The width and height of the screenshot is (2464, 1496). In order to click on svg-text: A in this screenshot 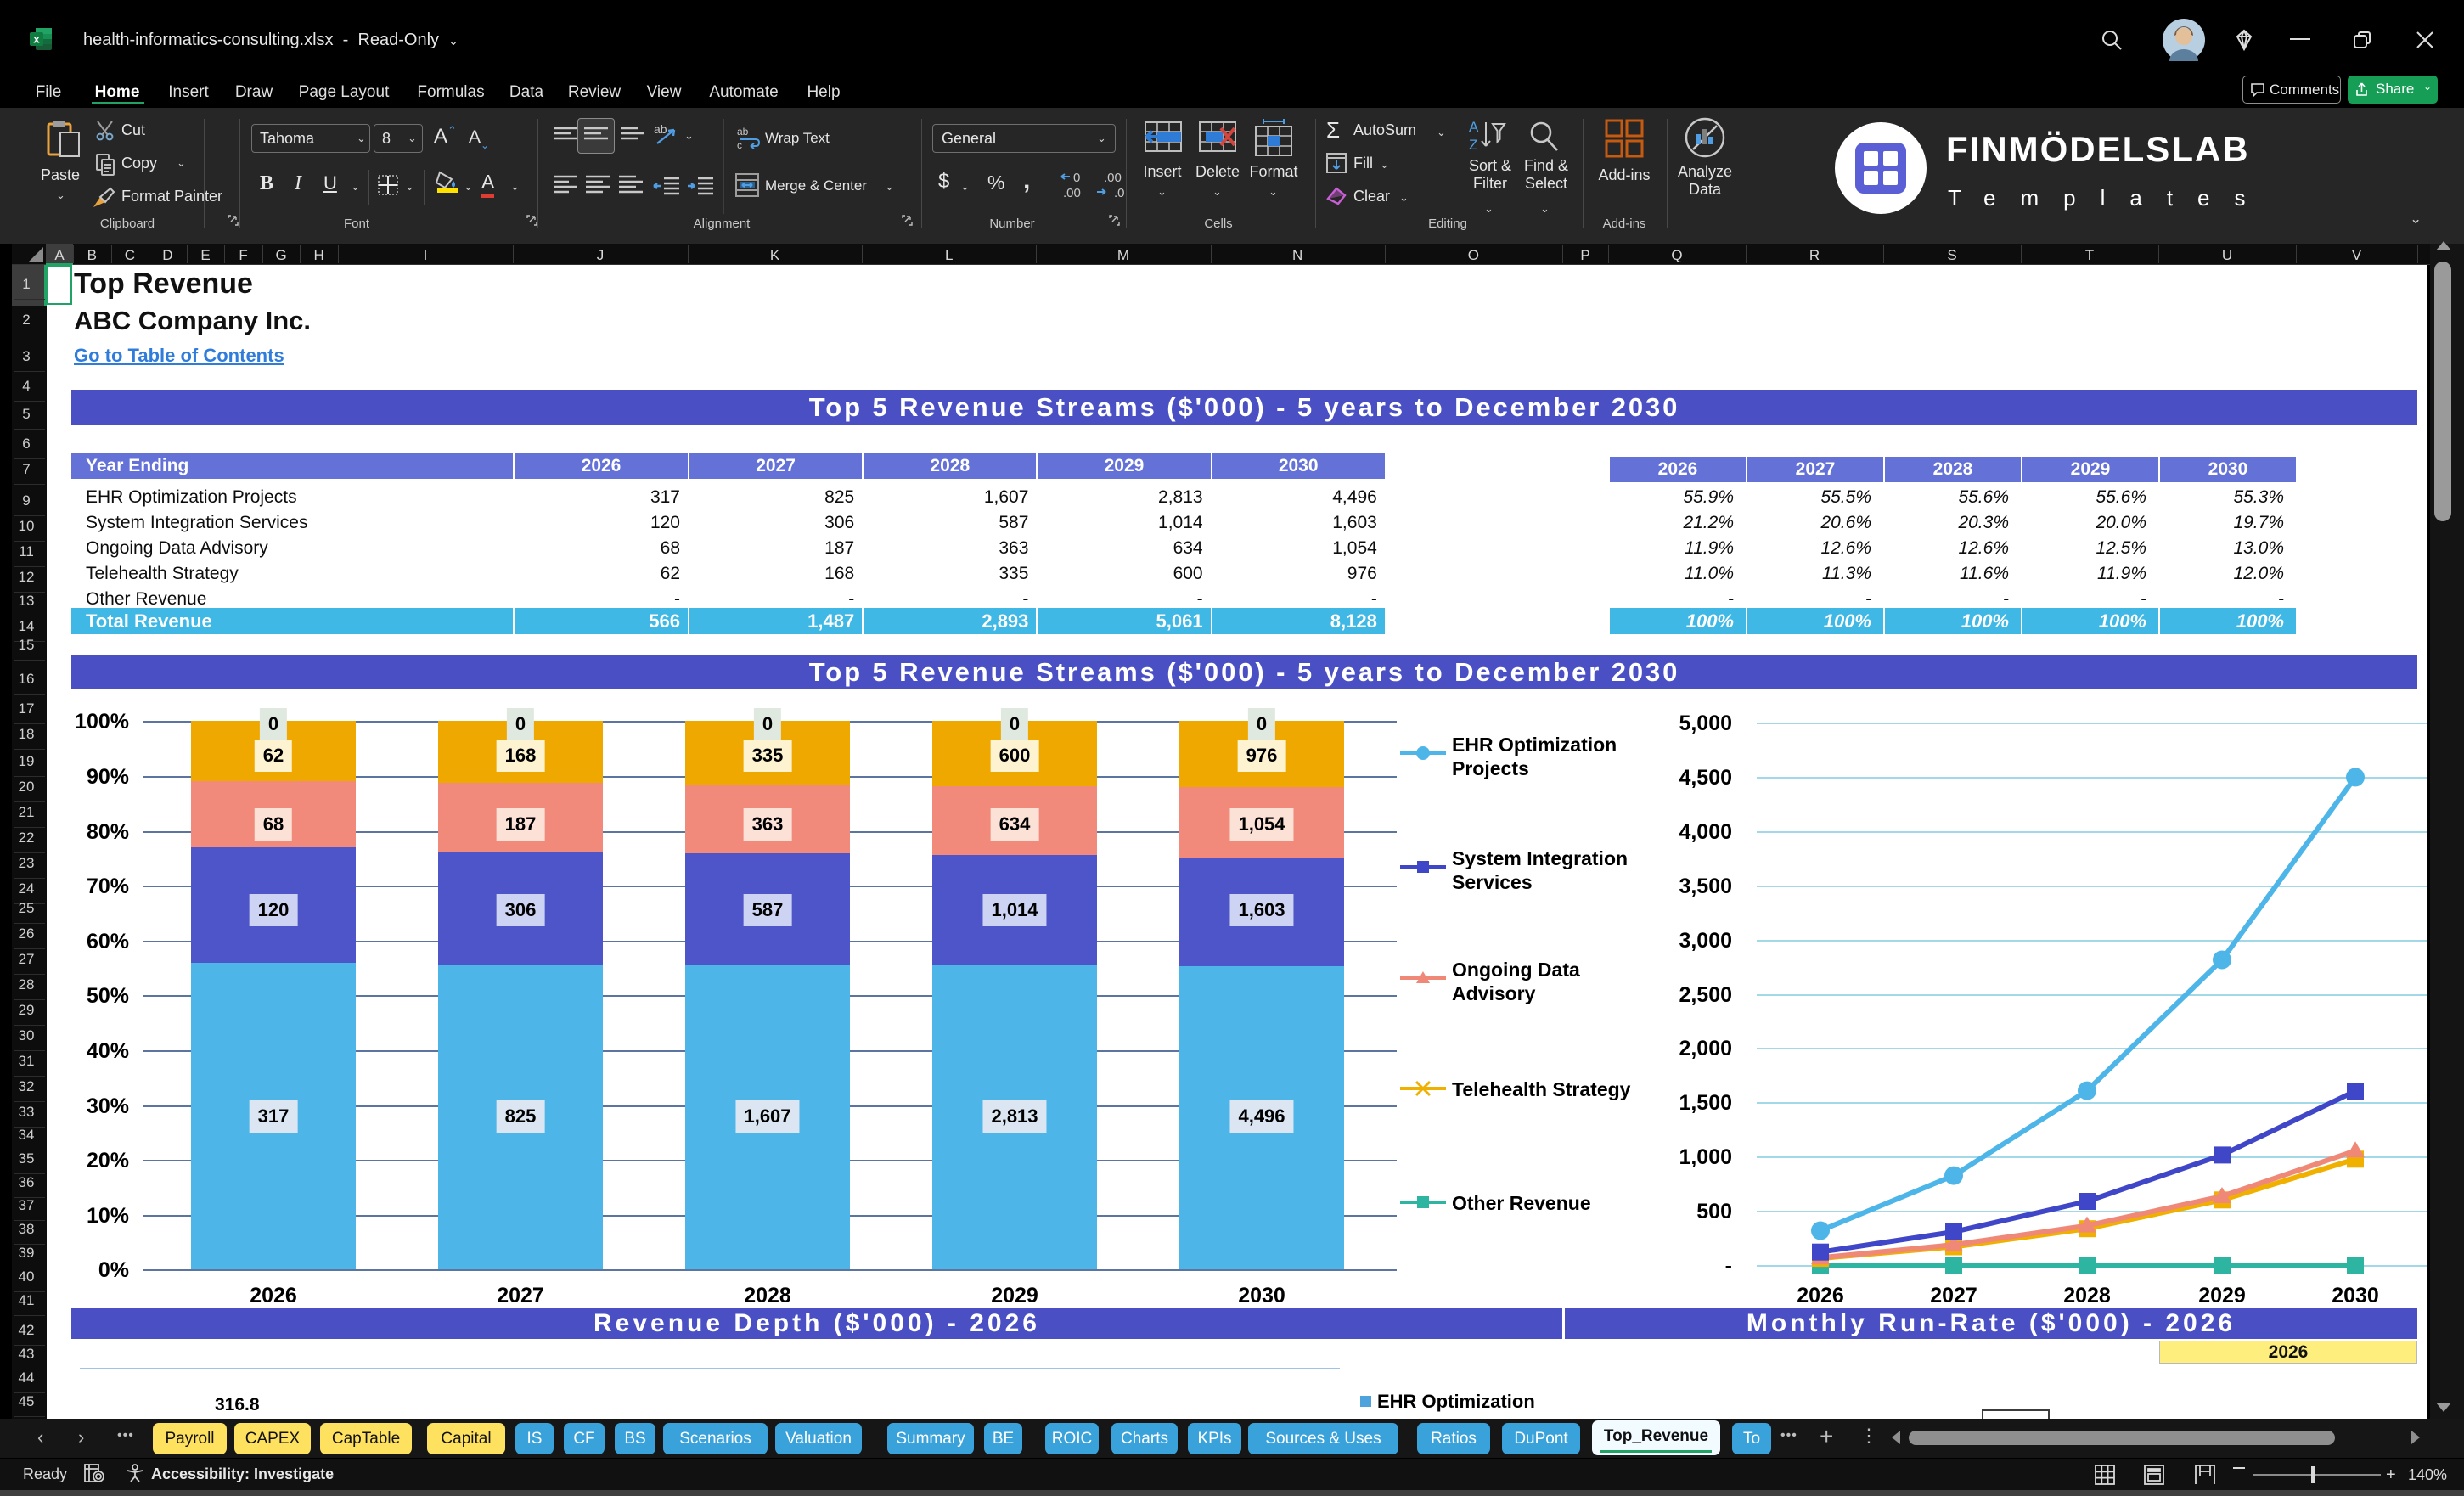, I will do `click(1474, 127)`.